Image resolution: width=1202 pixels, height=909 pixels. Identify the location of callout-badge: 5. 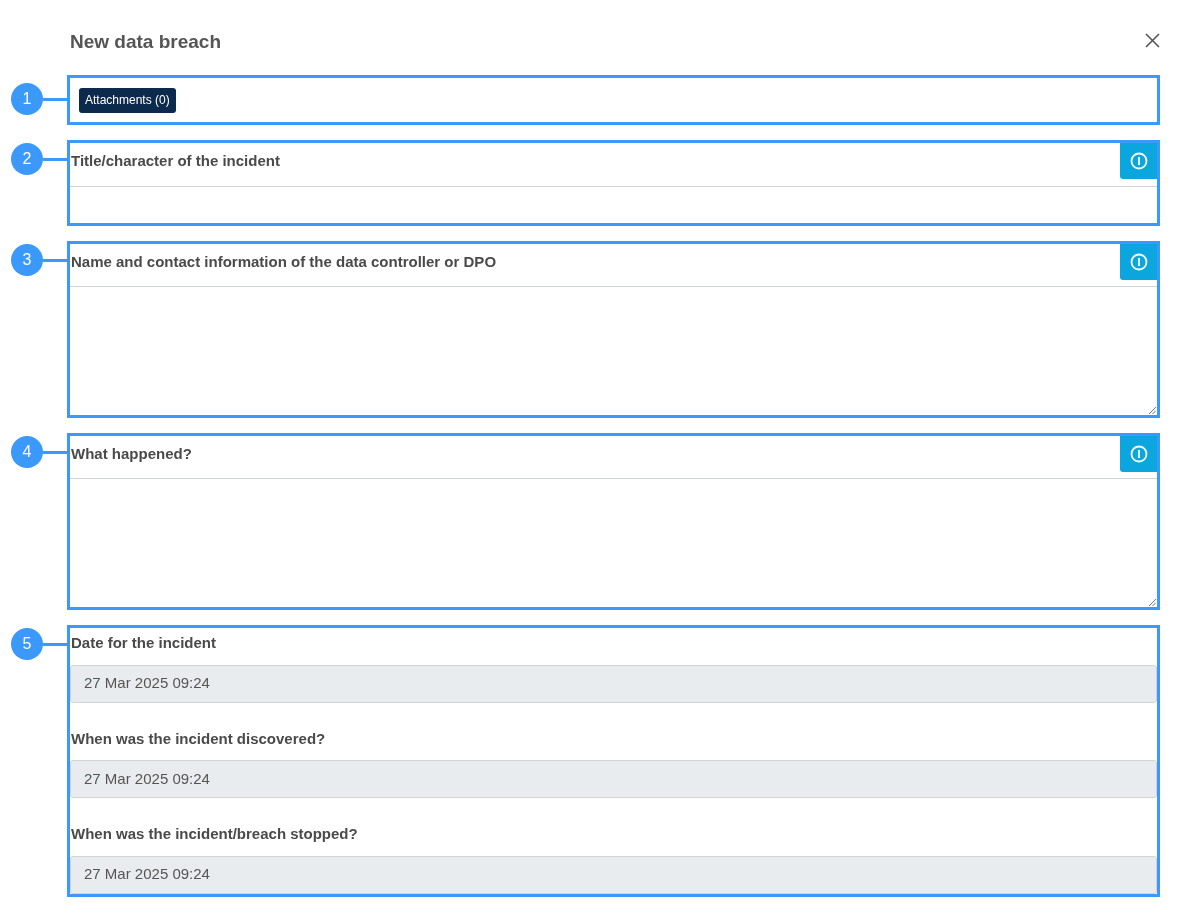
(27, 644).